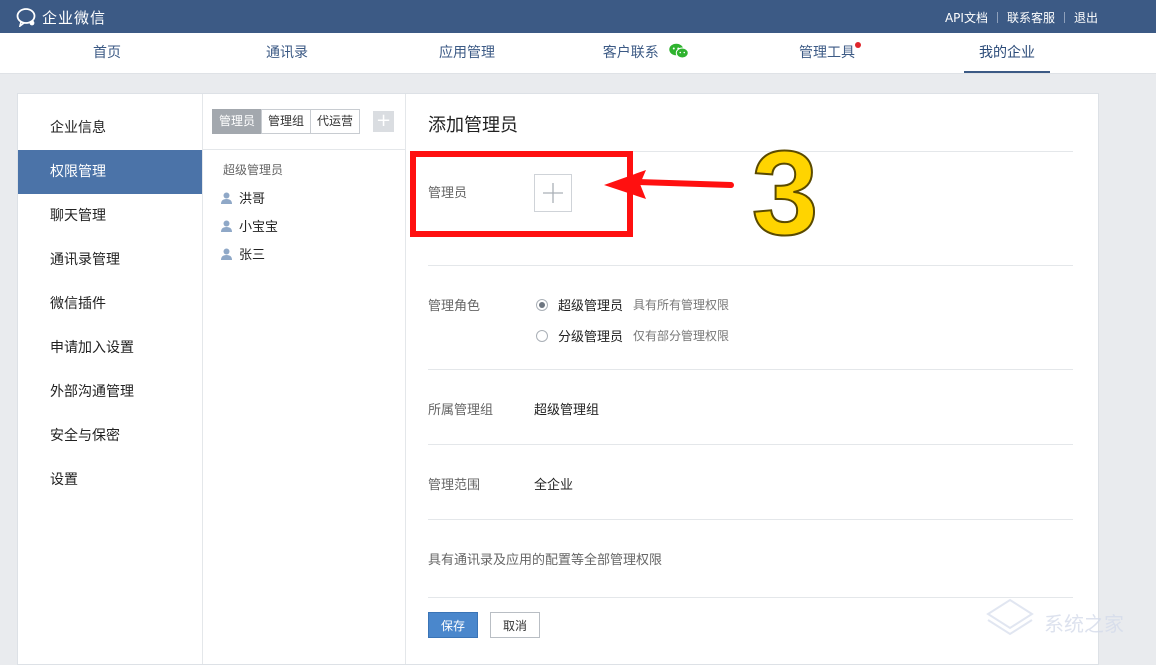  What do you see at coordinates (578, 53) in the screenshot?
I see `main-nav: 首页 通讯录 应用管理 客户联系 管理工具 我的企业` at bounding box center [578, 53].